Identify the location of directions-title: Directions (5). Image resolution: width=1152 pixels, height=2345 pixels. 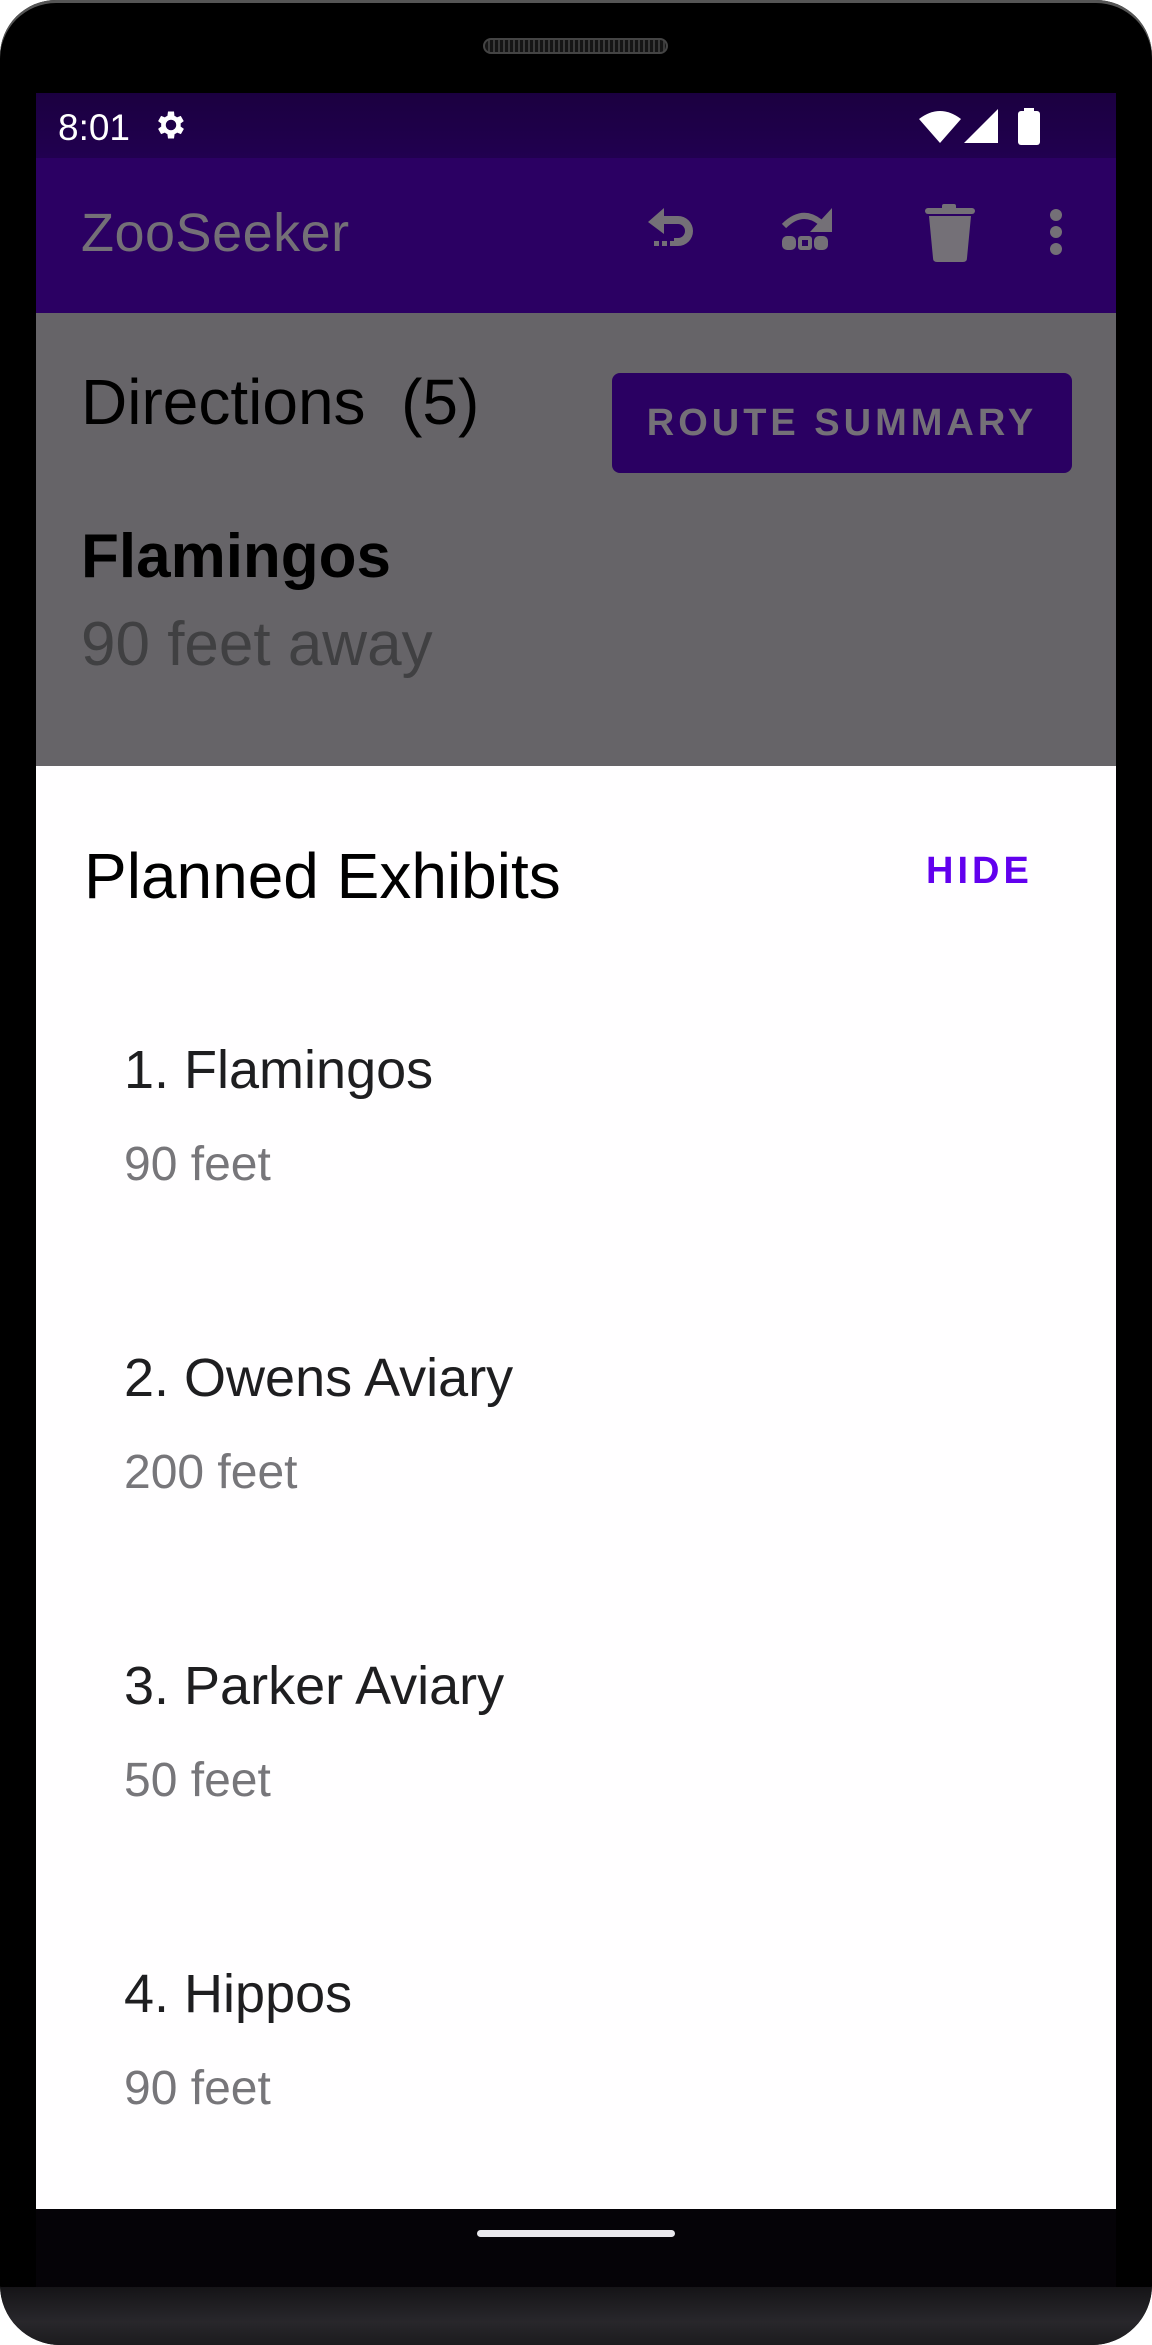
(280, 402).